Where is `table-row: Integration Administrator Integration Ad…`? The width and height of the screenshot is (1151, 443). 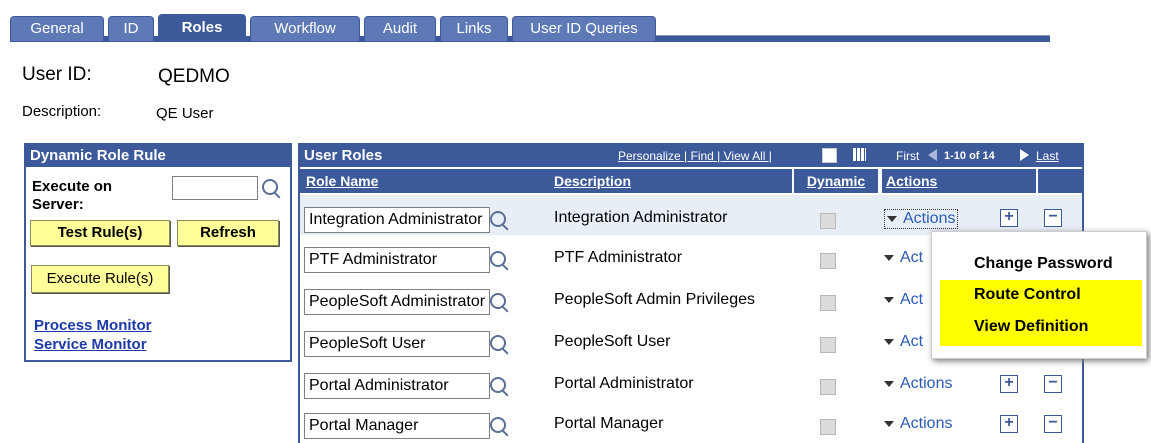 table-row: Integration Administrator Integration Ad… is located at coordinates (691, 215).